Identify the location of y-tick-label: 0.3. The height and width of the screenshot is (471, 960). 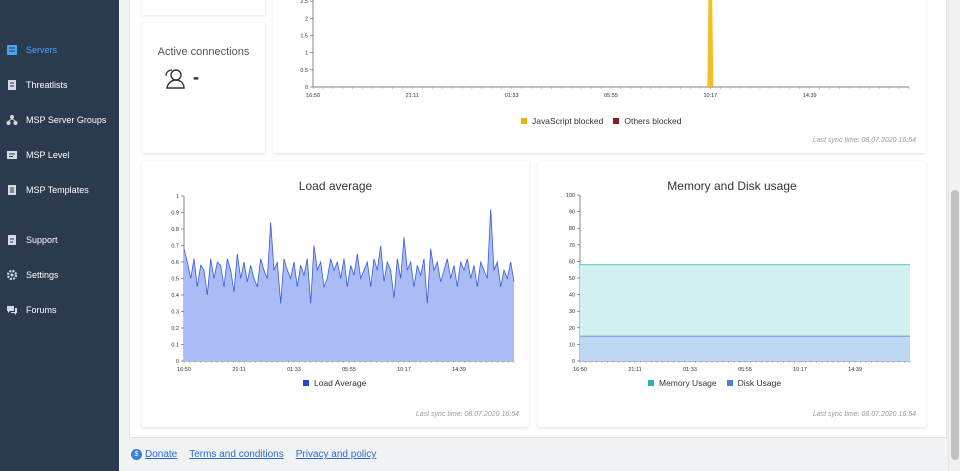
(175, 313).